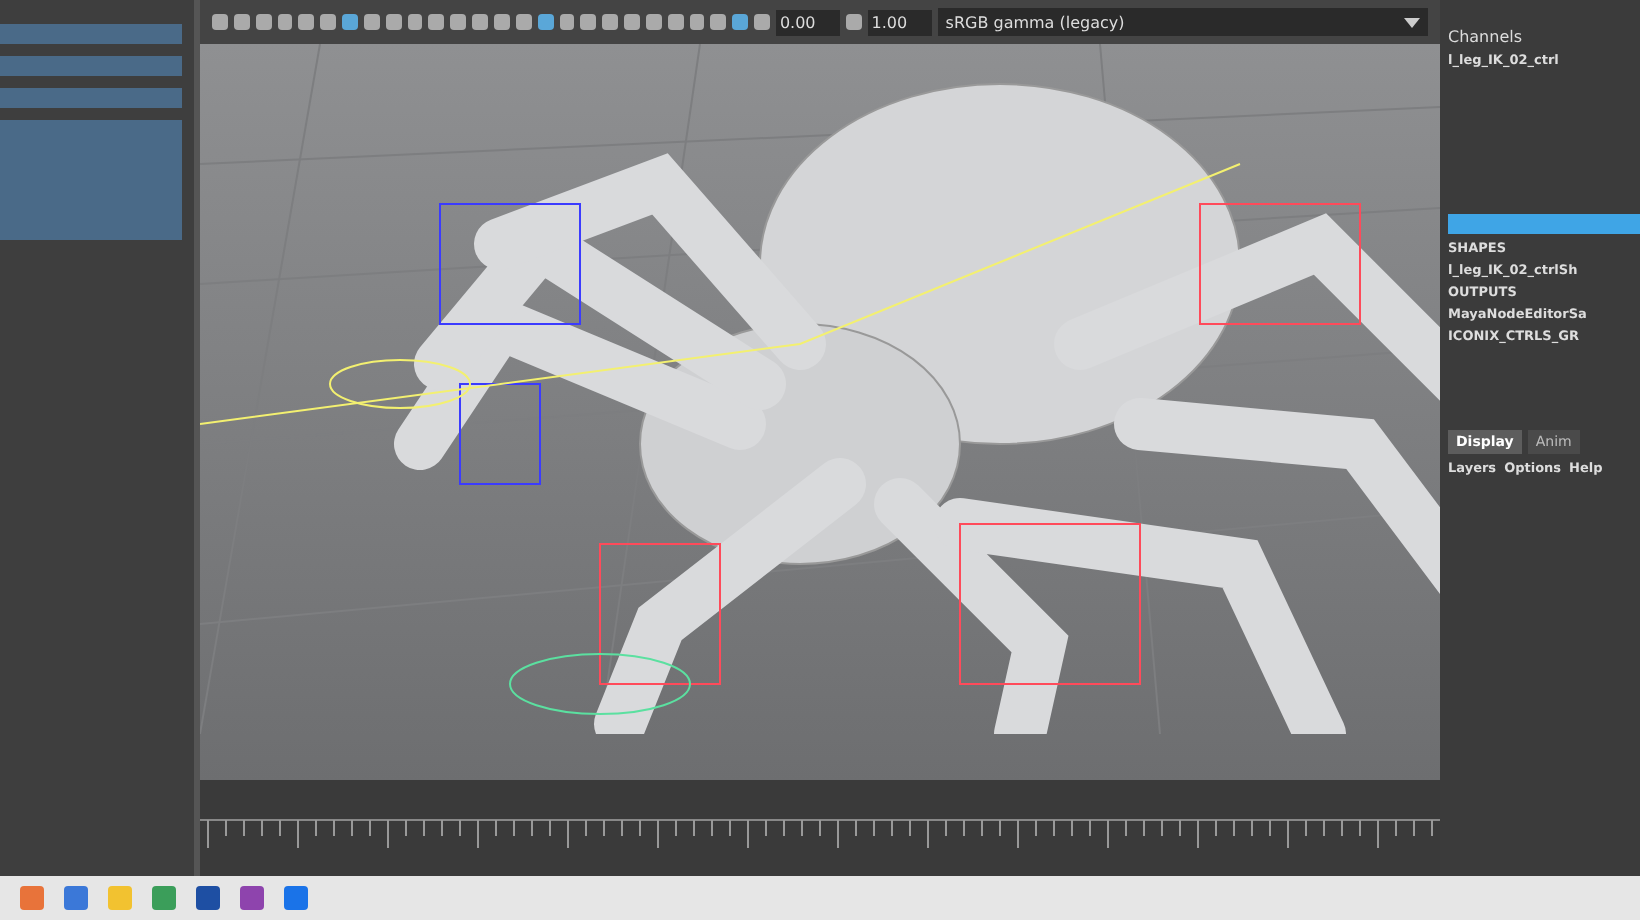 Image resolution: width=1640 pixels, height=920 pixels. What do you see at coordinates (820, 828) in the screenshot?
I see `timeline-panel` at bounding box center [820, 828].